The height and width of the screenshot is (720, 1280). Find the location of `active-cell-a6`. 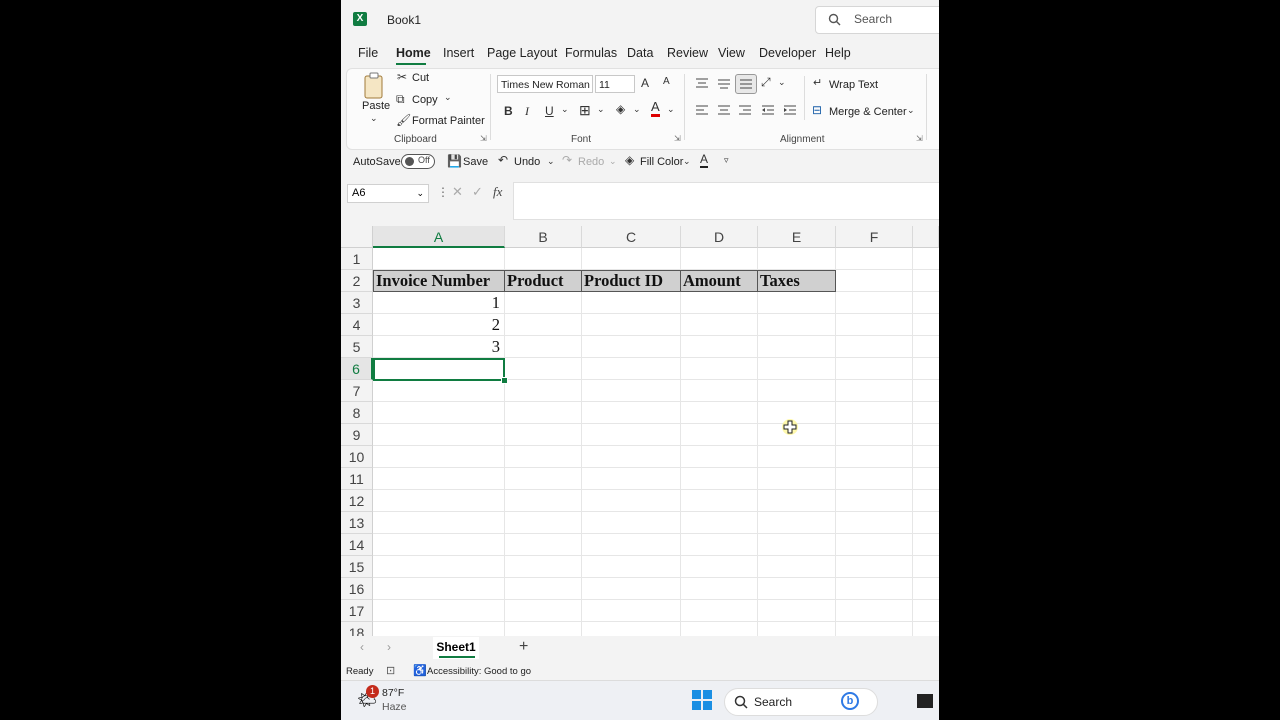

active-cell-a6 is located at coordinates (439, 369).